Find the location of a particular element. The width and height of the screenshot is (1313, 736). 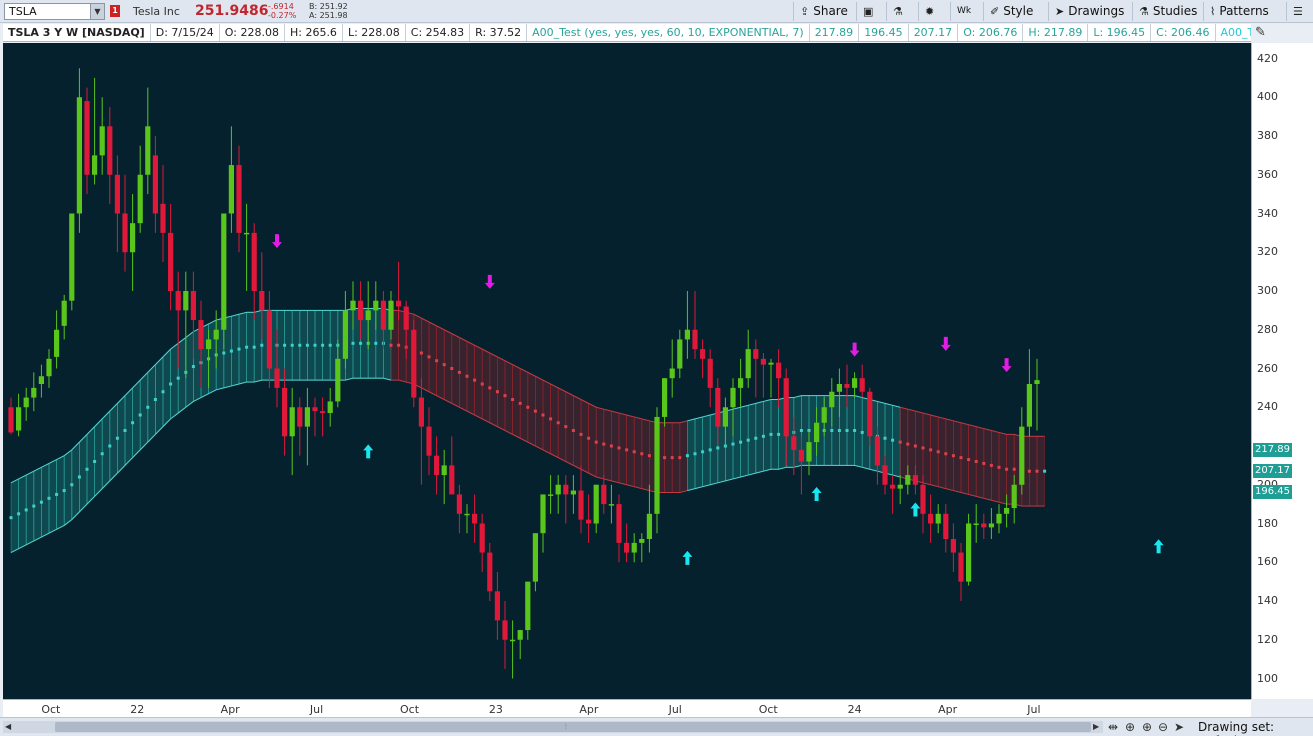

period-button: Wk is located at coordinates (965, 11).